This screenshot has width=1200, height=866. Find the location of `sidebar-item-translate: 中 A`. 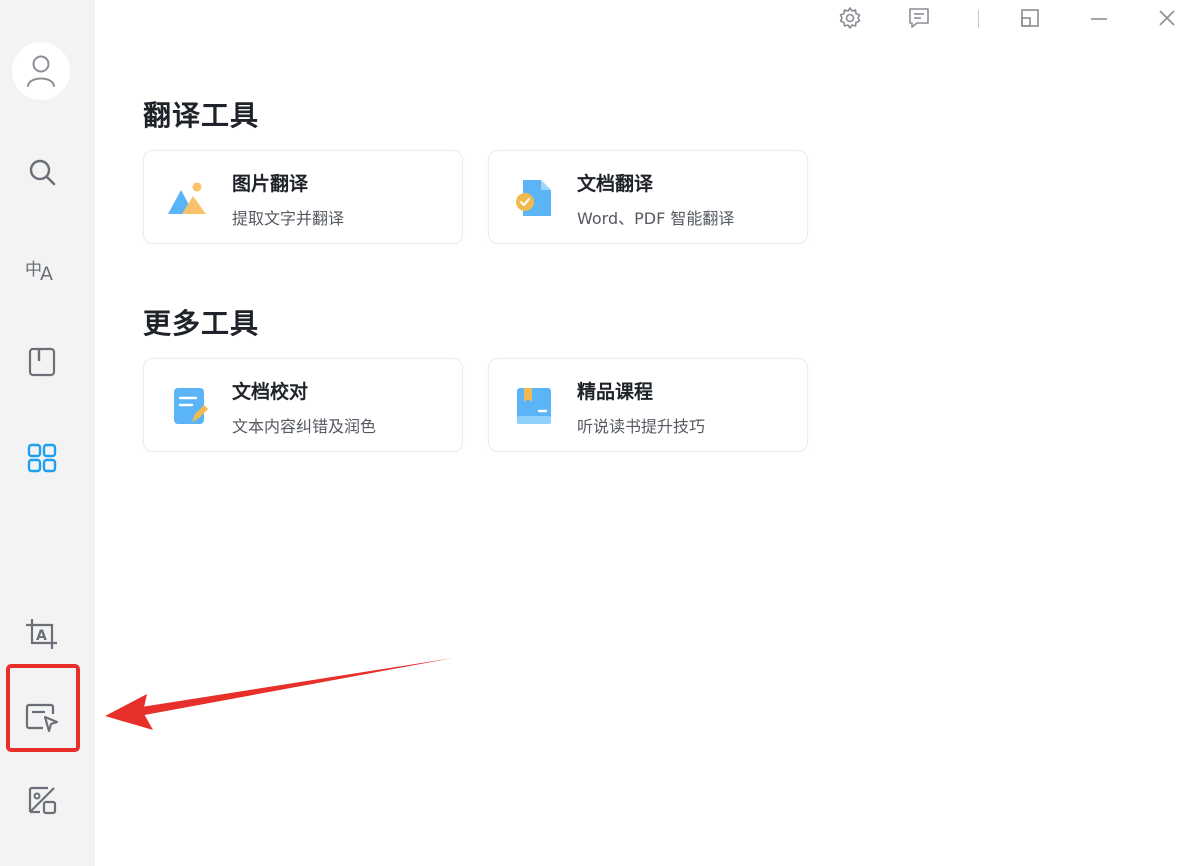

sidebar-item-translate: 中 A is located at coordinates (42, 268).